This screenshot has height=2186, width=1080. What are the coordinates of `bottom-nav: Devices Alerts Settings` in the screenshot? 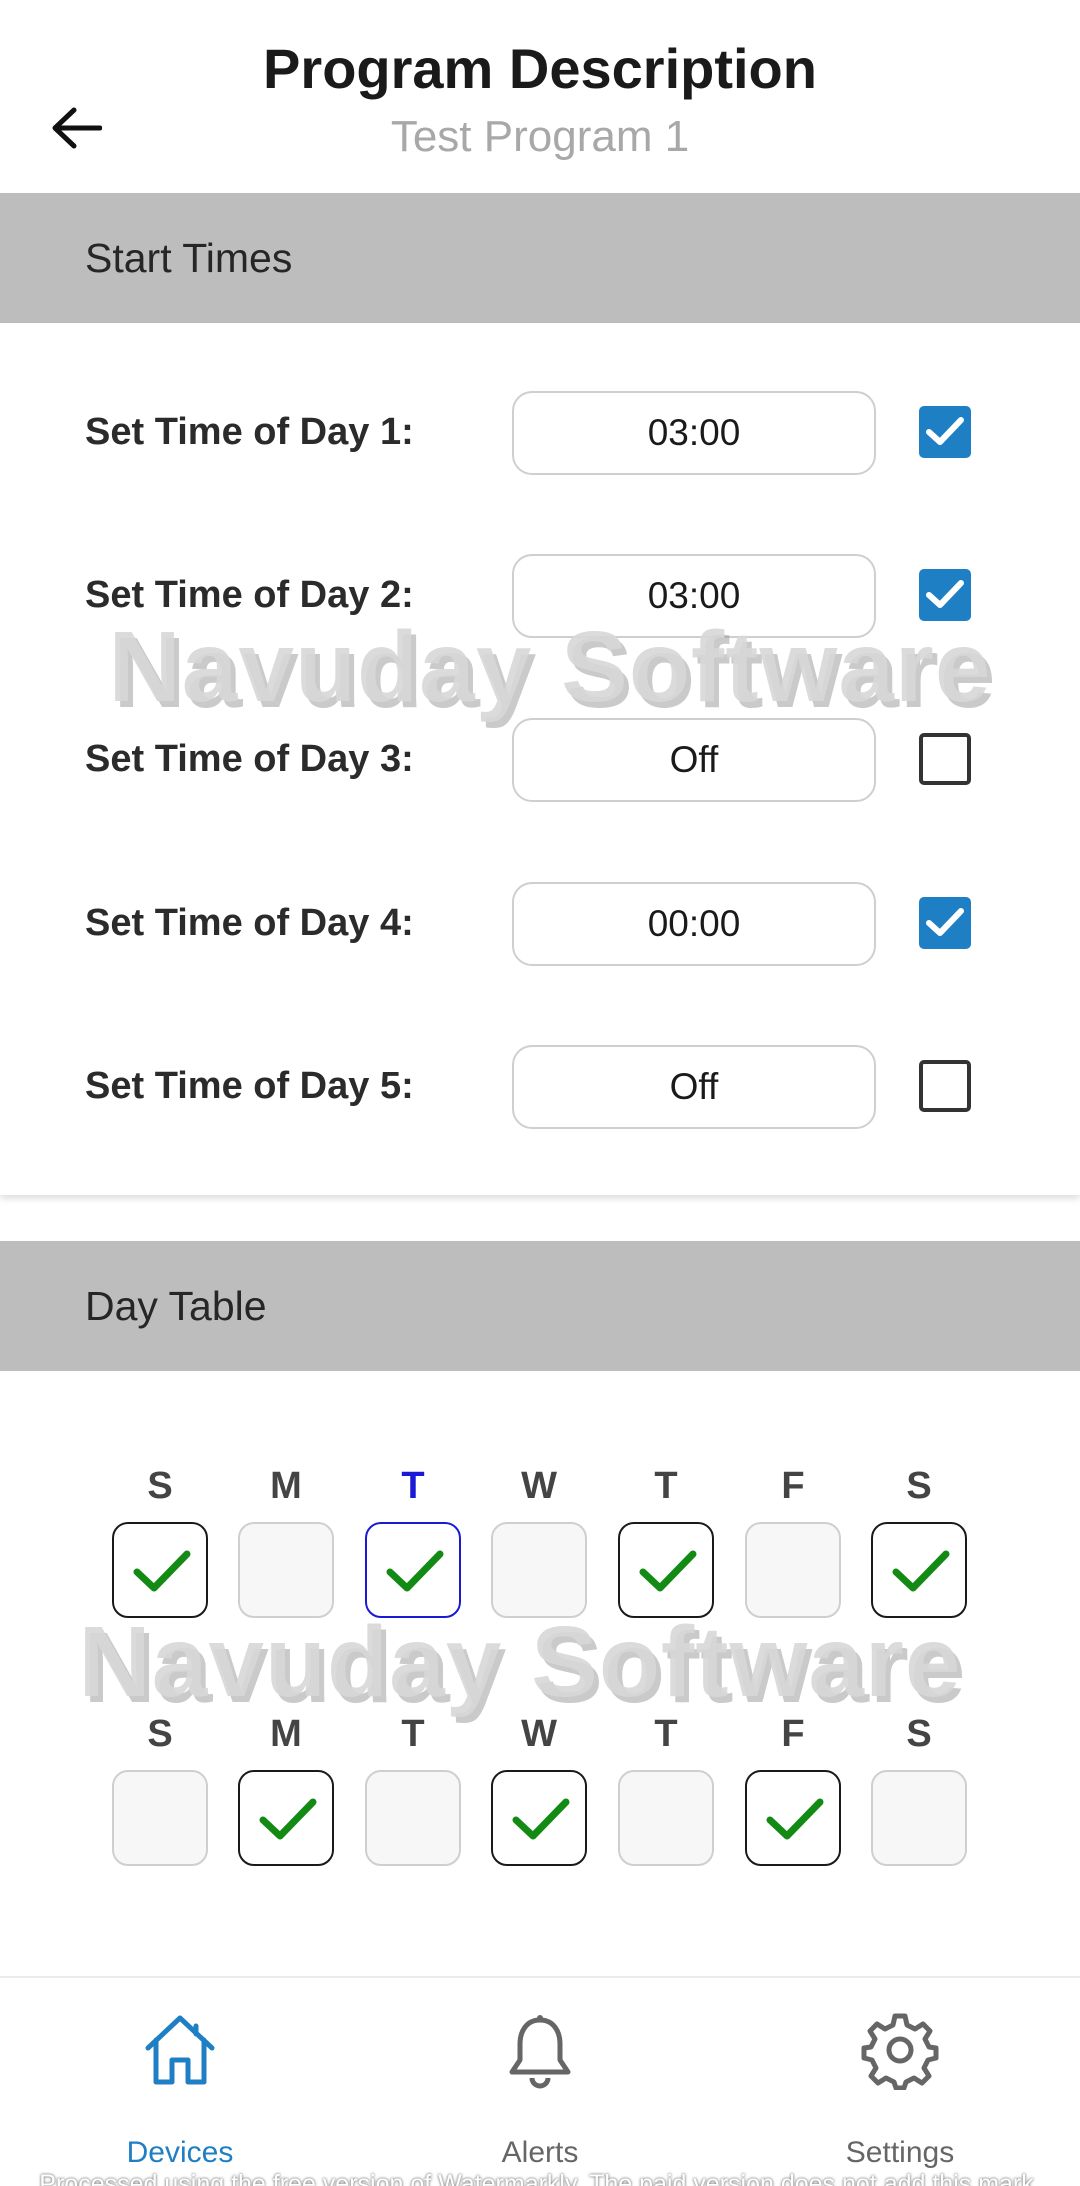 It's located at (540, 2081).